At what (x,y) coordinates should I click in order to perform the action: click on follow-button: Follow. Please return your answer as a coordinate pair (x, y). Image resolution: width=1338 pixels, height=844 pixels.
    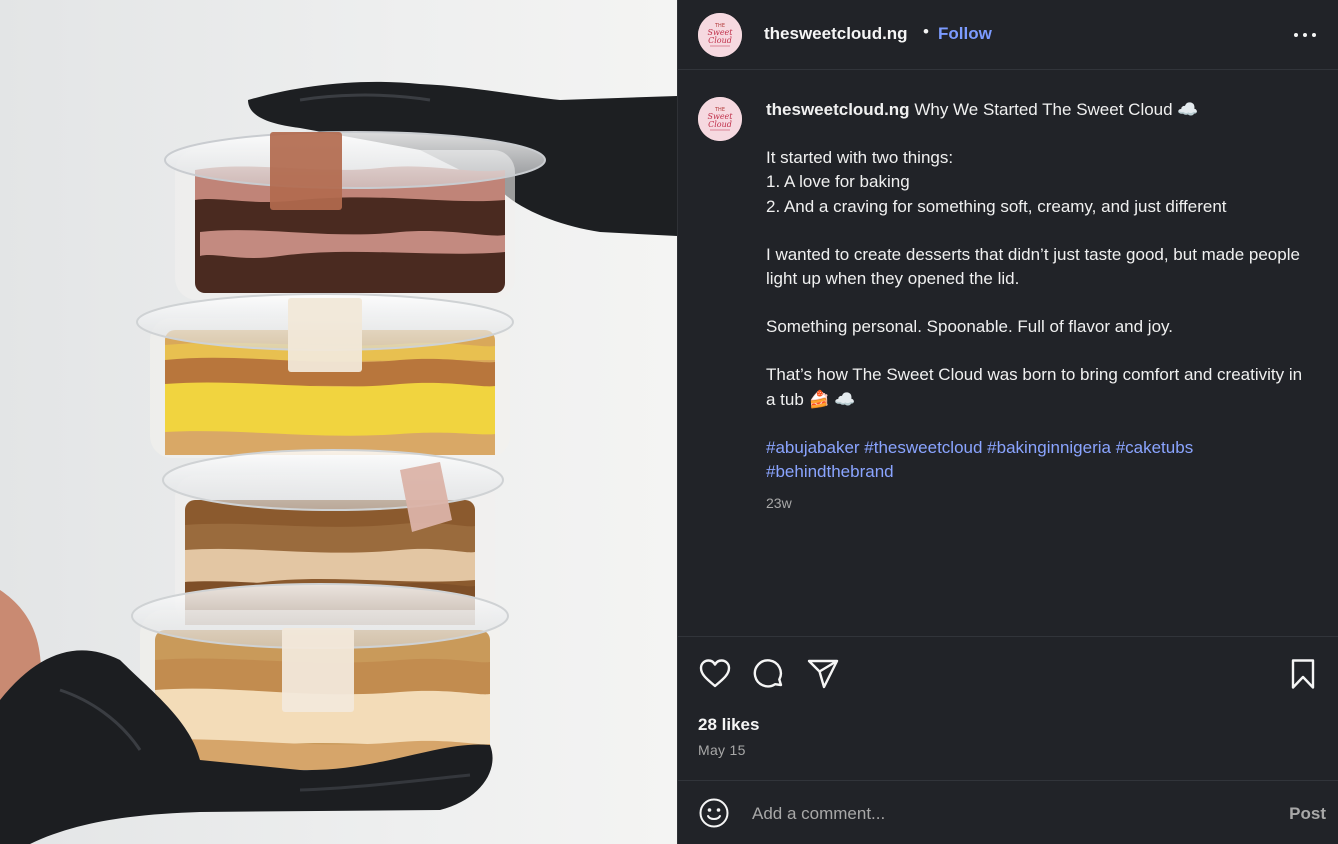
    Looking at the image, I should click on (965, 34).